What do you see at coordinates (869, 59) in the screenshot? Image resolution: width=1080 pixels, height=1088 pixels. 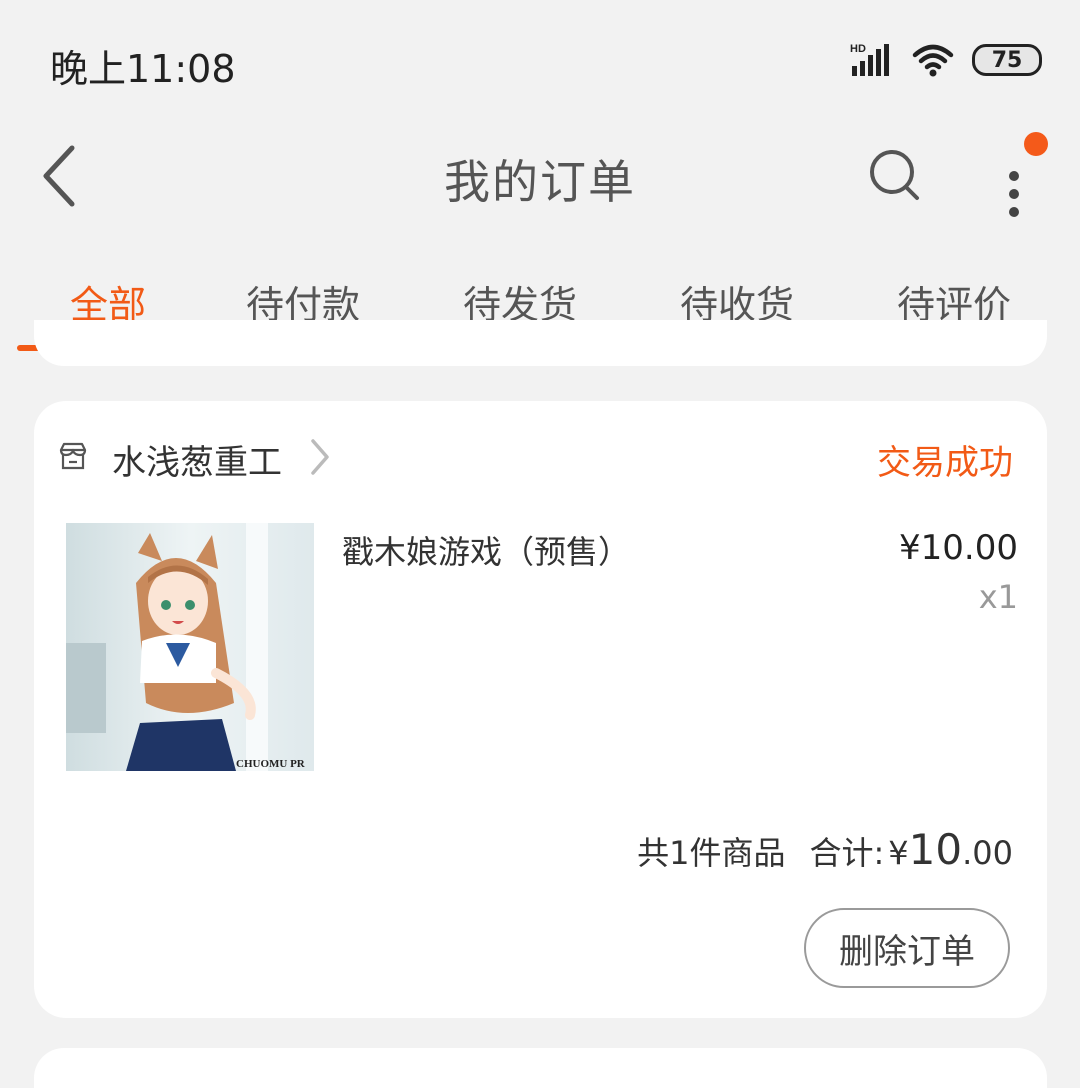 I see `signal-icon: HD` at bounding box center [869, 59].